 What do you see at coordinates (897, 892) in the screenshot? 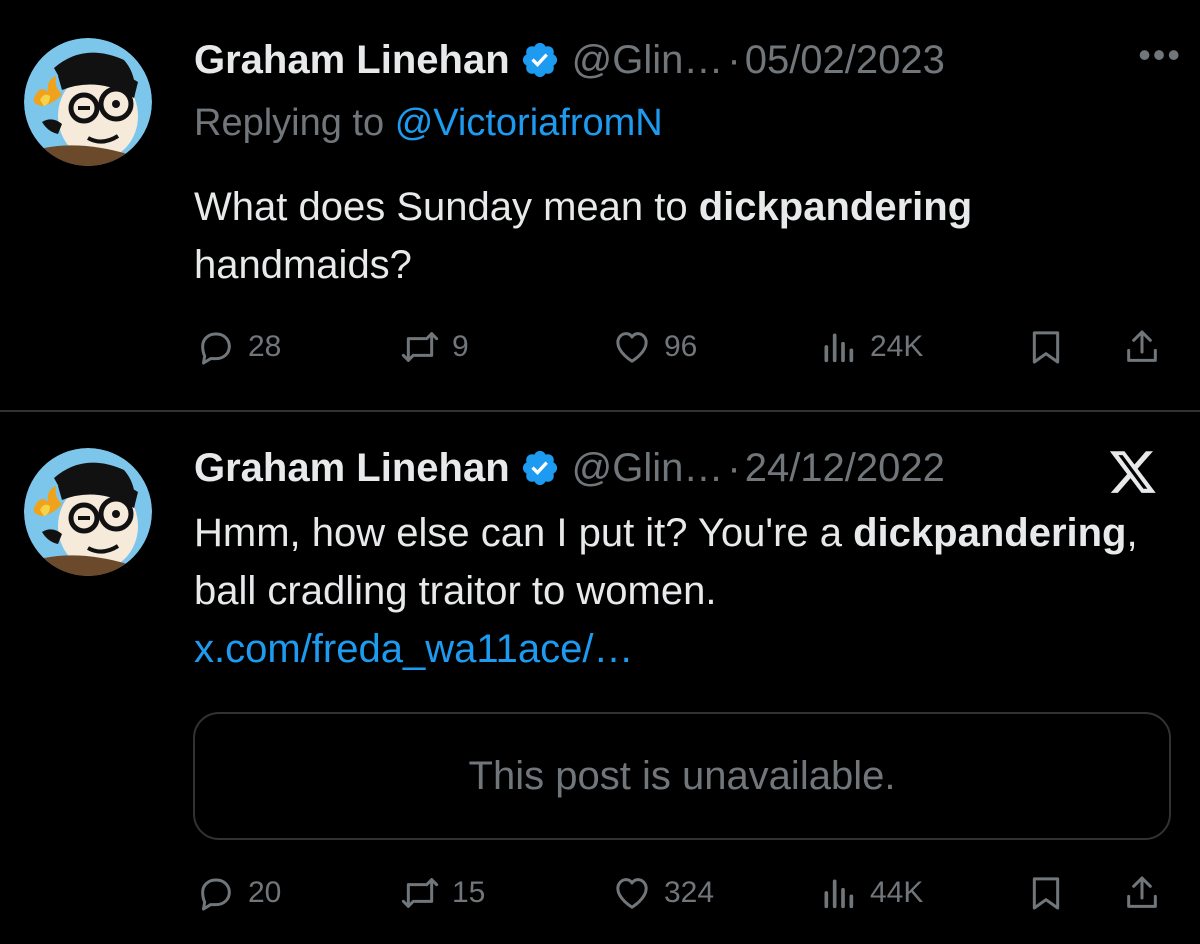
I see `view-count: 44K` at bounding box center [897, 892].